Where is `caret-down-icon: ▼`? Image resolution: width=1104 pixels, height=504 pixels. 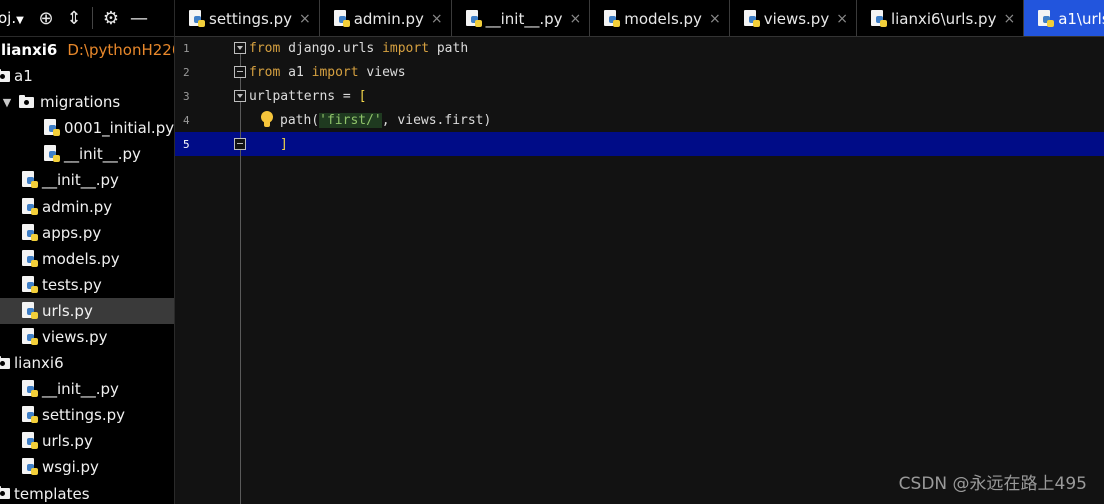
caret-down-icon: ▼ is located at coordinates (20, 20).